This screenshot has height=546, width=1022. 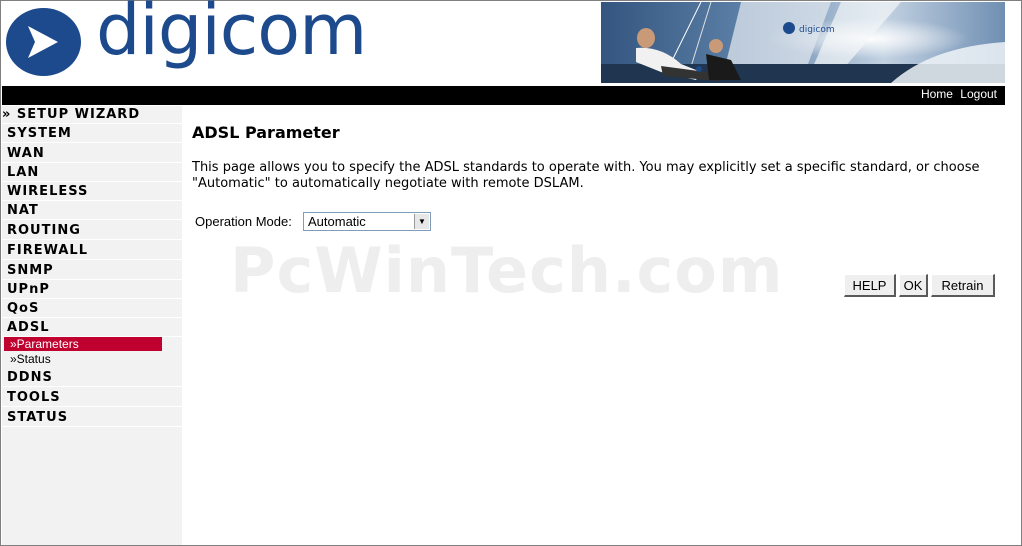 What do you see at coordinates (421, 221) in the screenshot?
I see `chevron-down-icon: ▼` at bounding box center [421, 221].